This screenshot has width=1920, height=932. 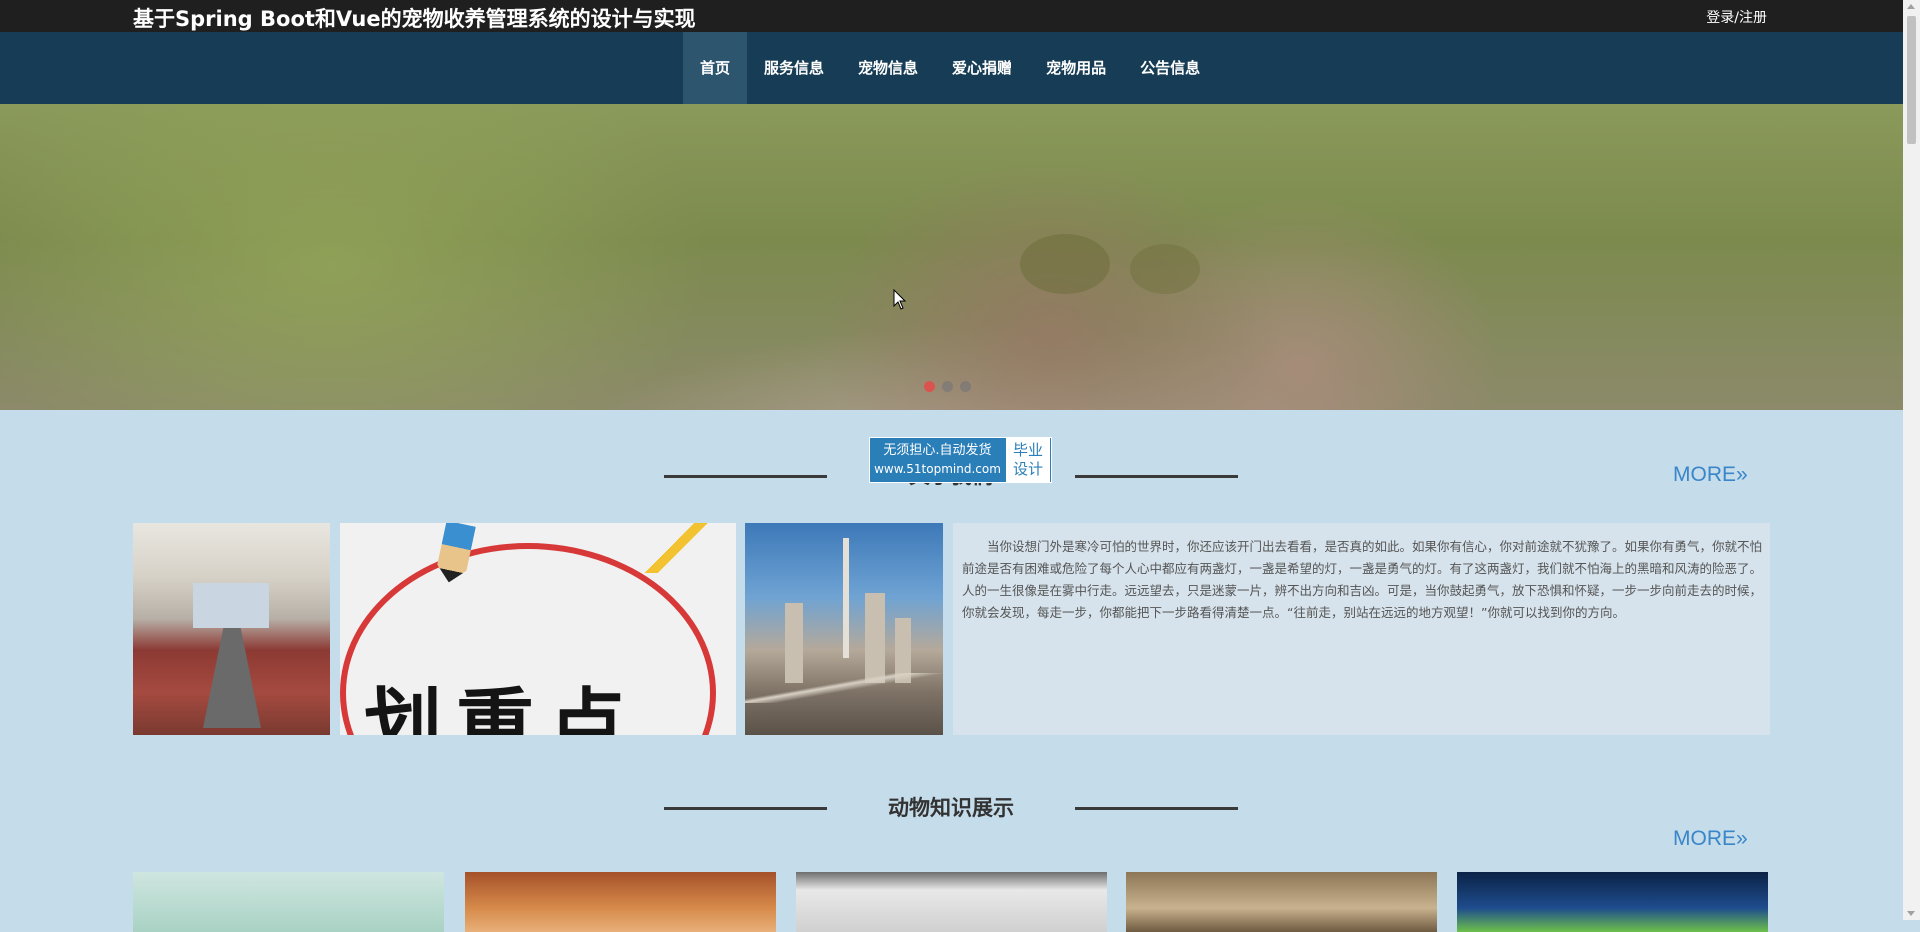 What do you see at coordinates (794, 68) in the screenshot?
I see `nav-item-services: 服务信息` at bounding box center [794, 68].